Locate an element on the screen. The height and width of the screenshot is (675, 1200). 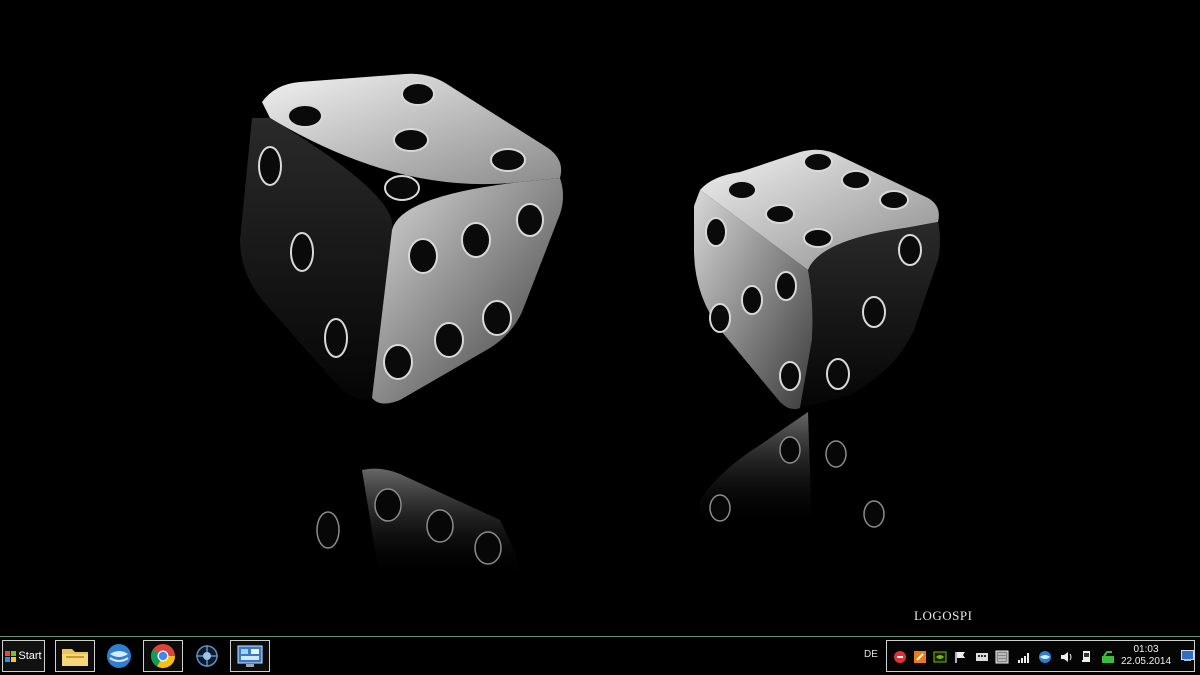
start-button: Start is located at coordinates (23, 656).